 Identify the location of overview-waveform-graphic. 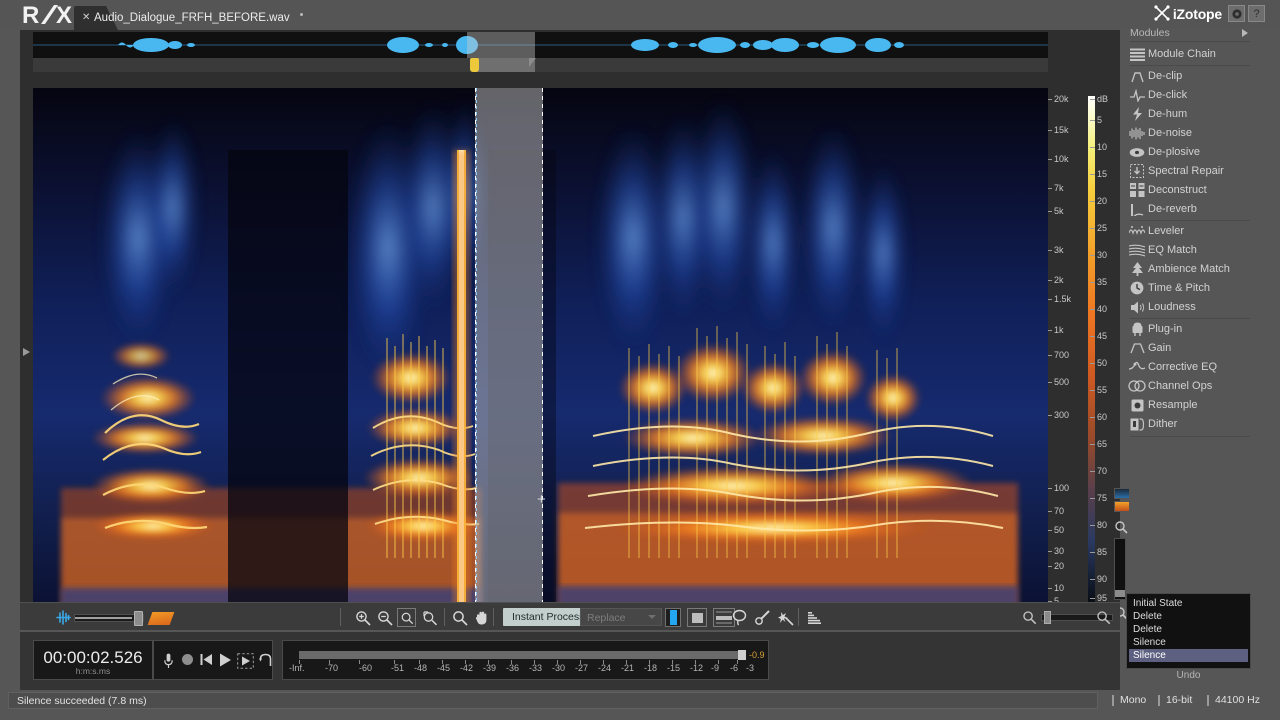
(540, 45).